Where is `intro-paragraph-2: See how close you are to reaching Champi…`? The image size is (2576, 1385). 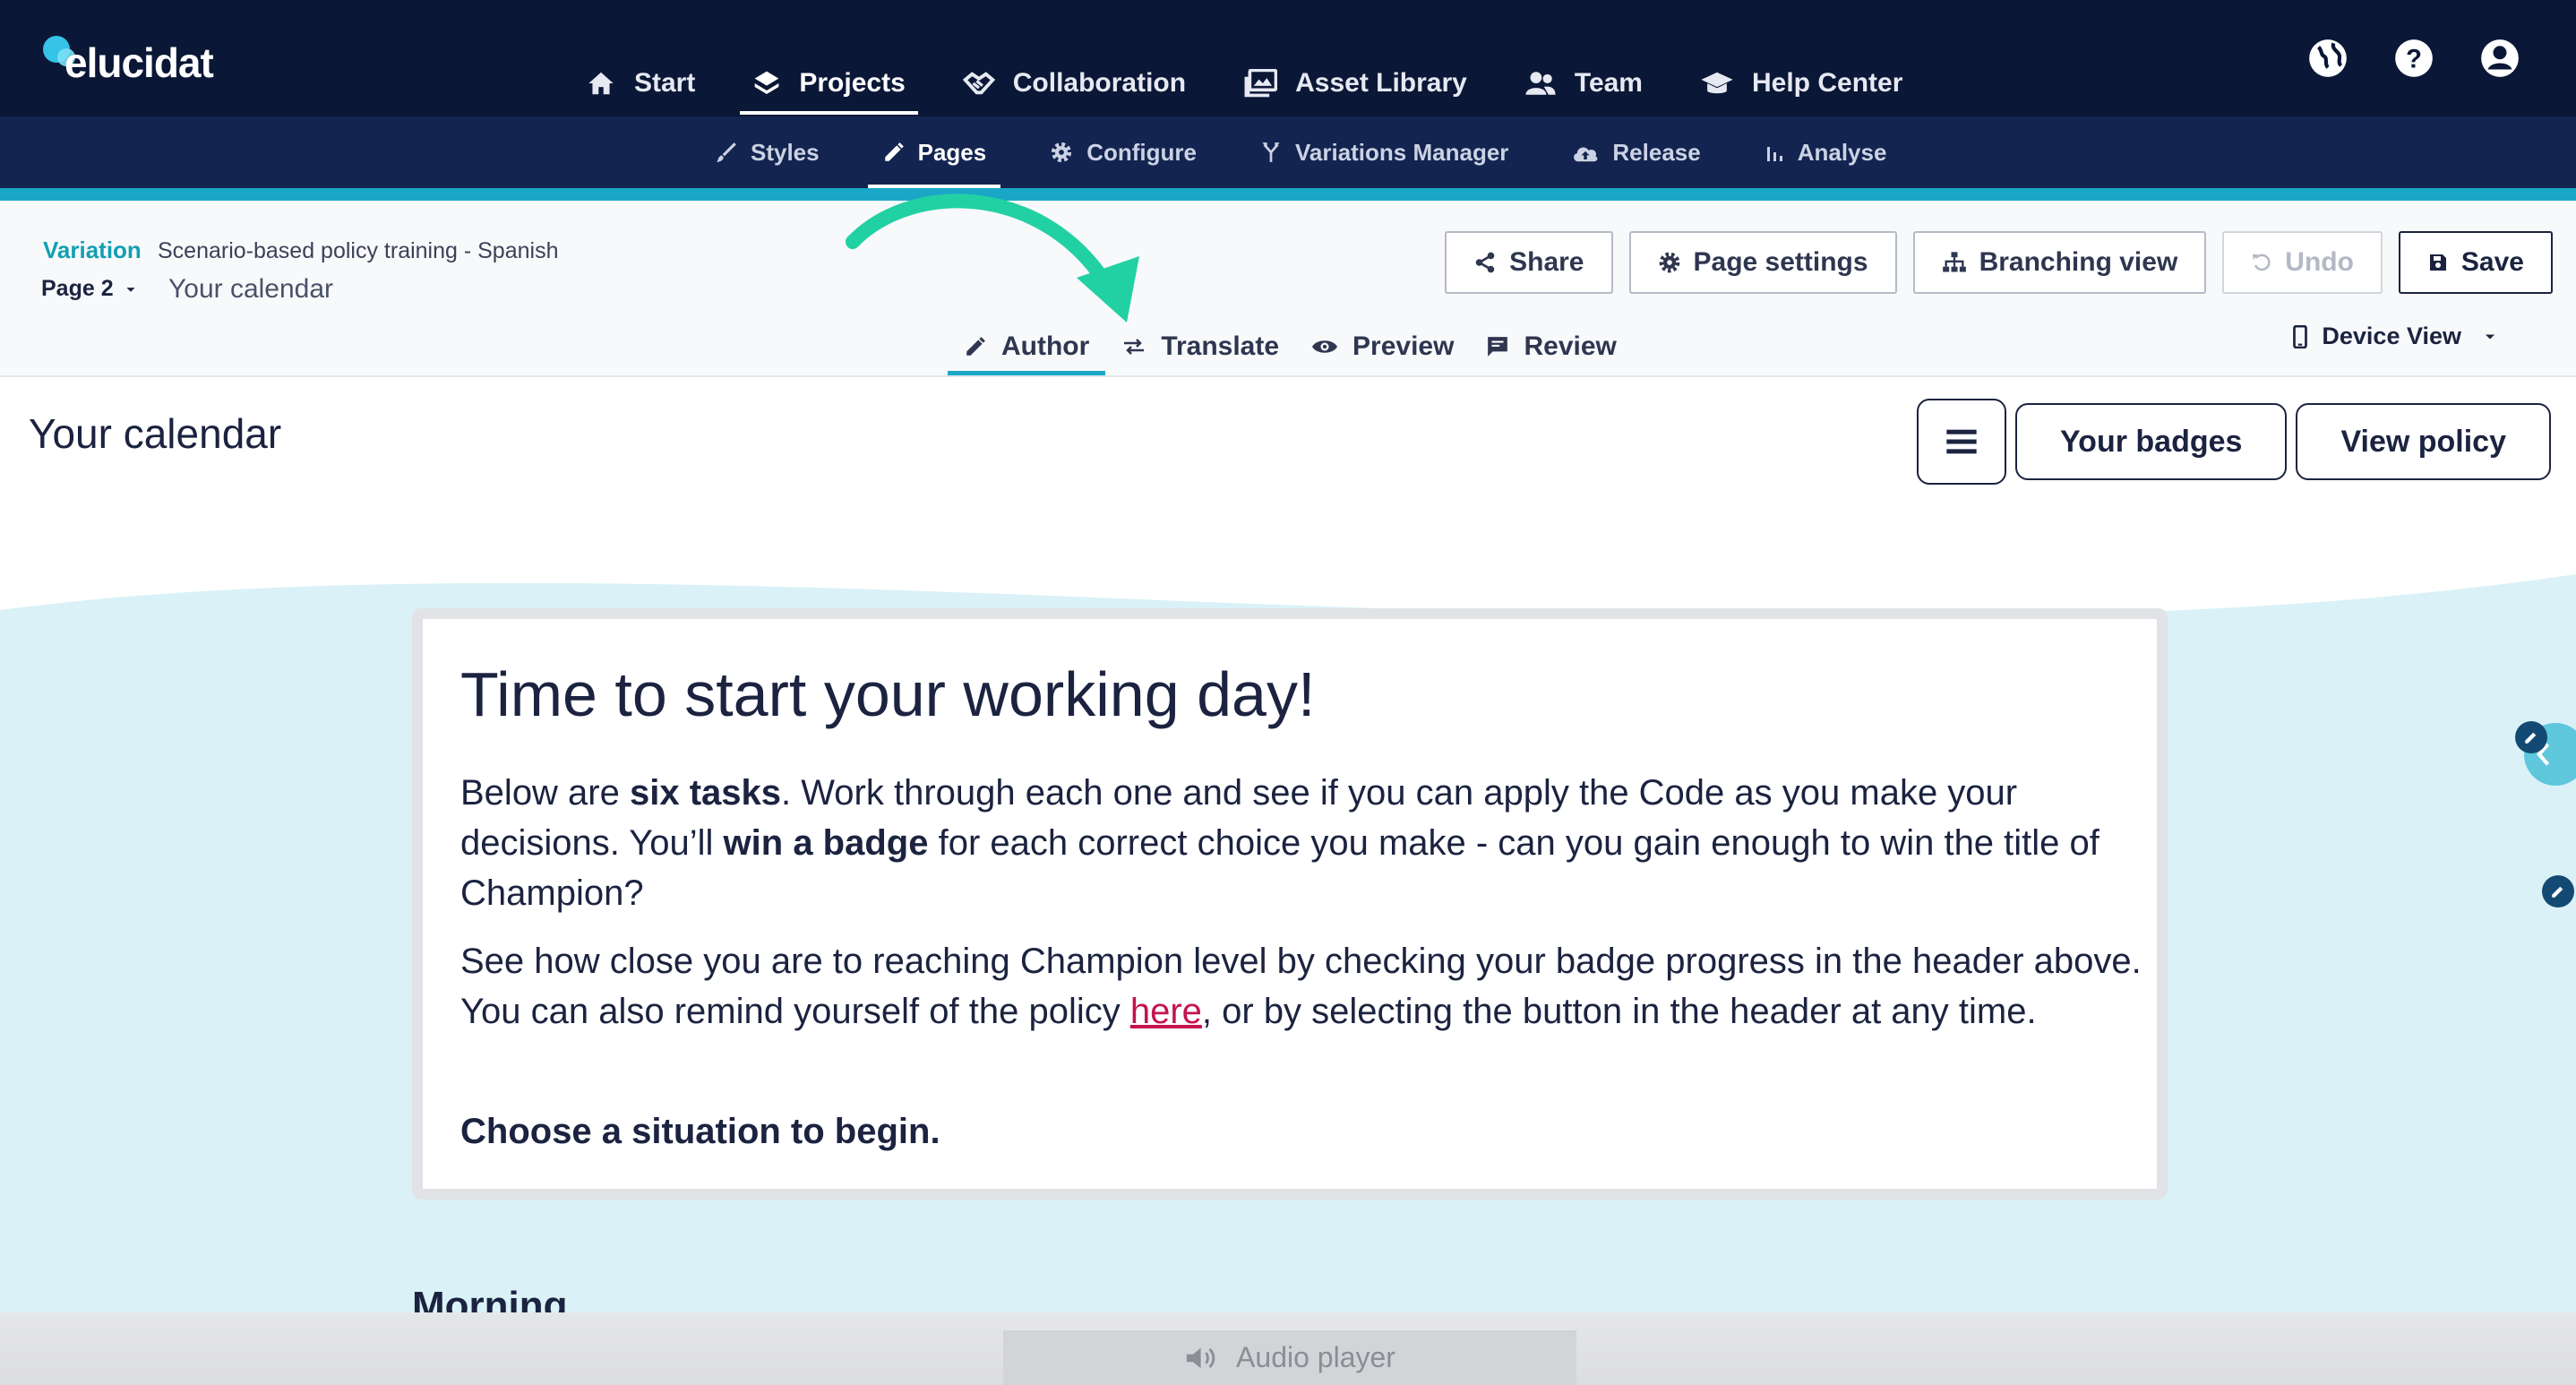 intro-paragraph-2: See how close you are to reaching Champi… is located at coordinates (1302, 987).